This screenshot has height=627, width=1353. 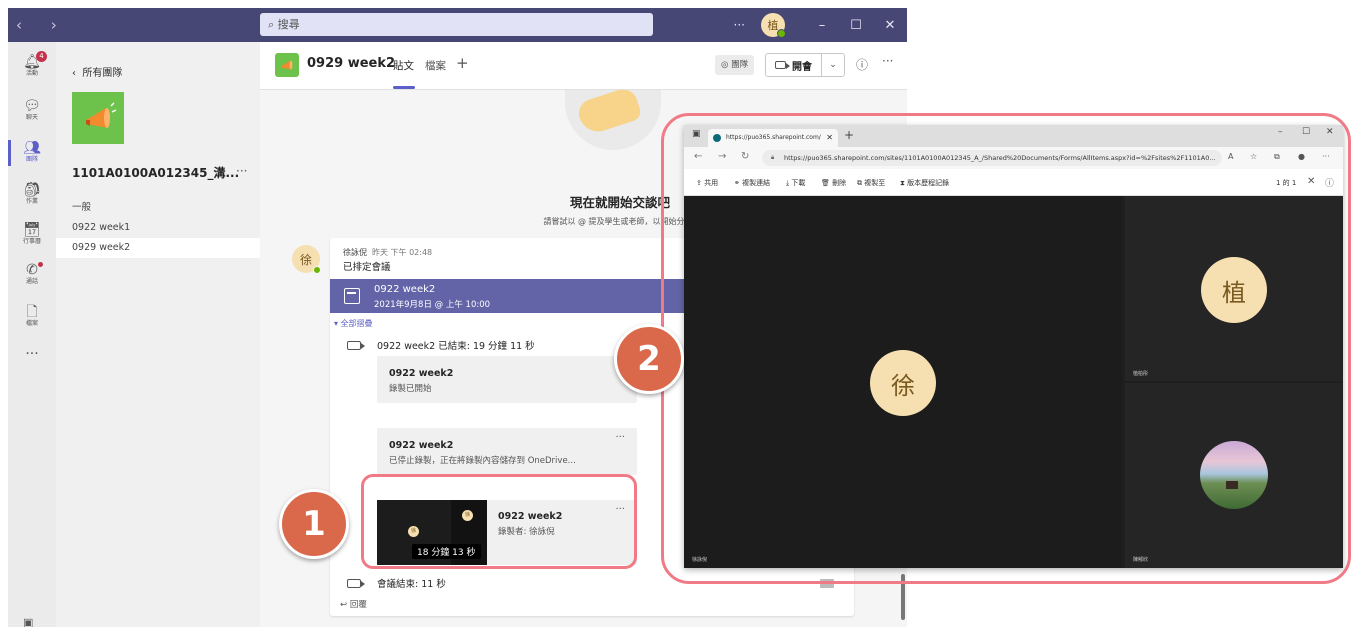 What do you see at coordinates (336, 323) in the screenshot?
I see `chevron-down-icon: ▾` at bounding box center [336, 323].